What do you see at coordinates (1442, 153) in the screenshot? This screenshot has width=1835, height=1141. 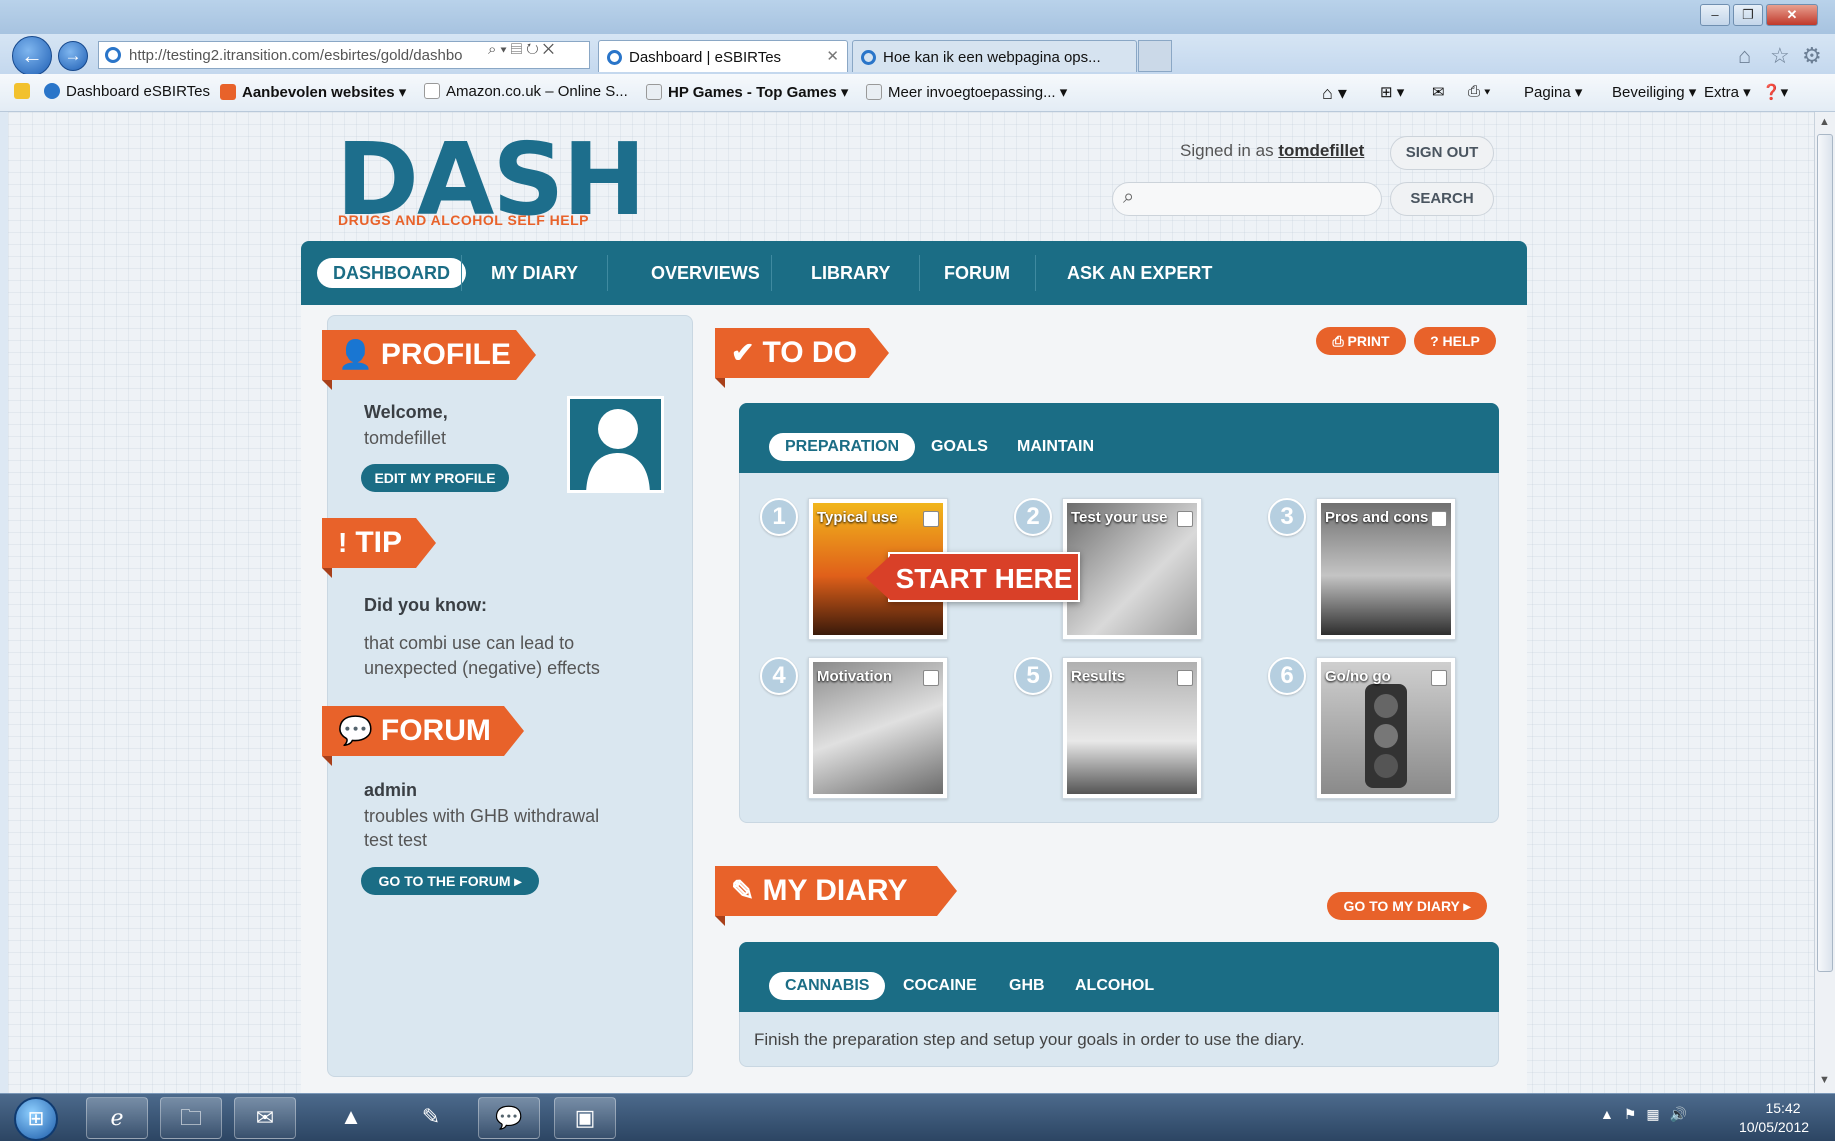 I see `sign-out-button: SIGN OUT` at bounding box center [1442, 153].